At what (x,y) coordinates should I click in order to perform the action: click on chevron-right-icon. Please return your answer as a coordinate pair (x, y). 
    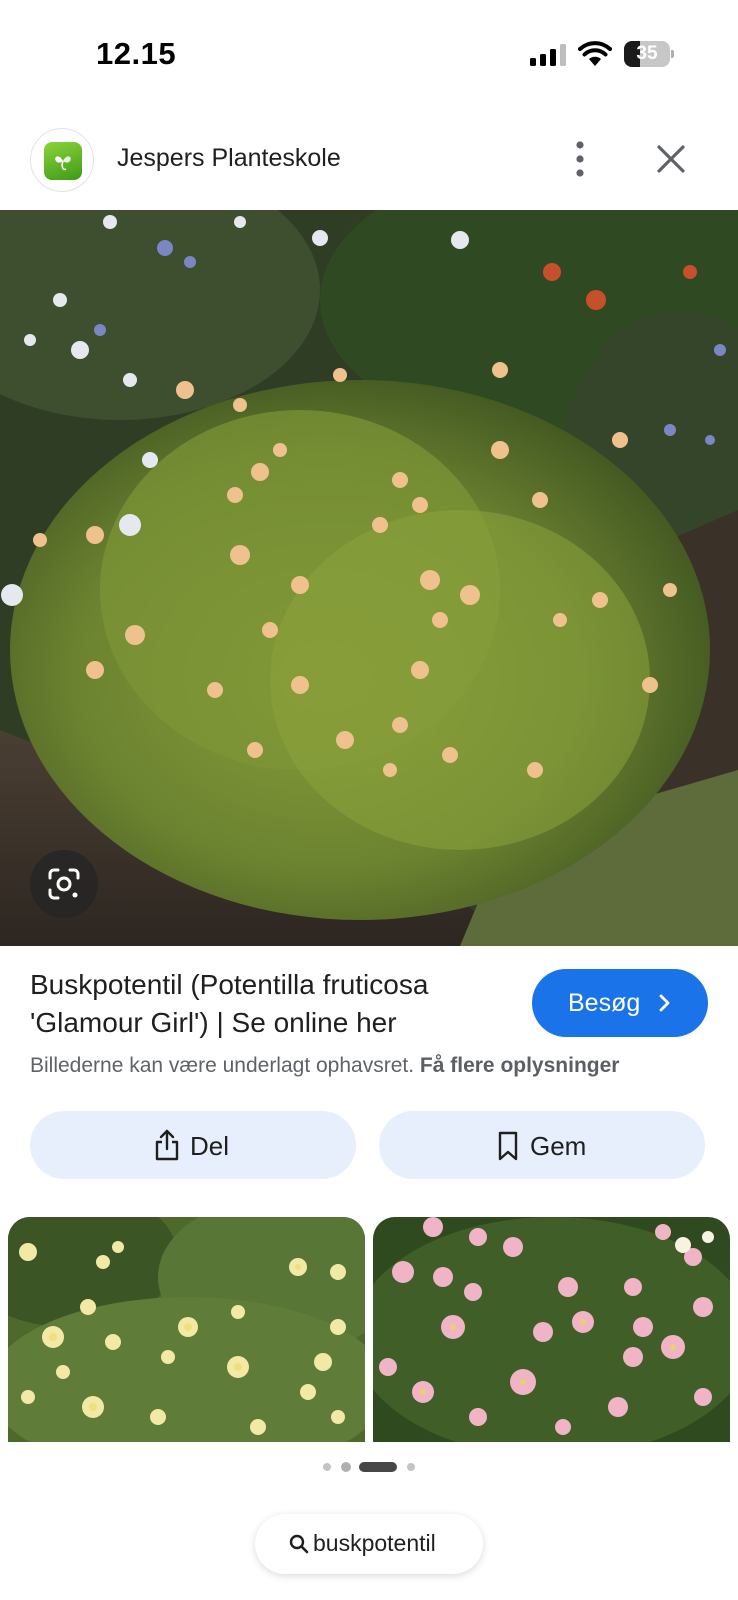
    Looking at the image, I should click on (664, 1003).